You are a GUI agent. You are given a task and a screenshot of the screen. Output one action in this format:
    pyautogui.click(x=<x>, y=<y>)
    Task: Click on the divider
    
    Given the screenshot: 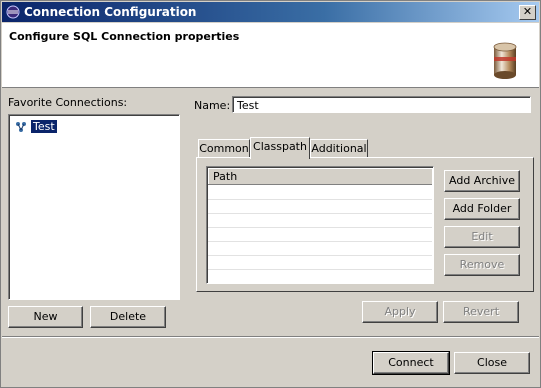 What is the action you would take?
    pyautogui.click(x=270, y=337)
    